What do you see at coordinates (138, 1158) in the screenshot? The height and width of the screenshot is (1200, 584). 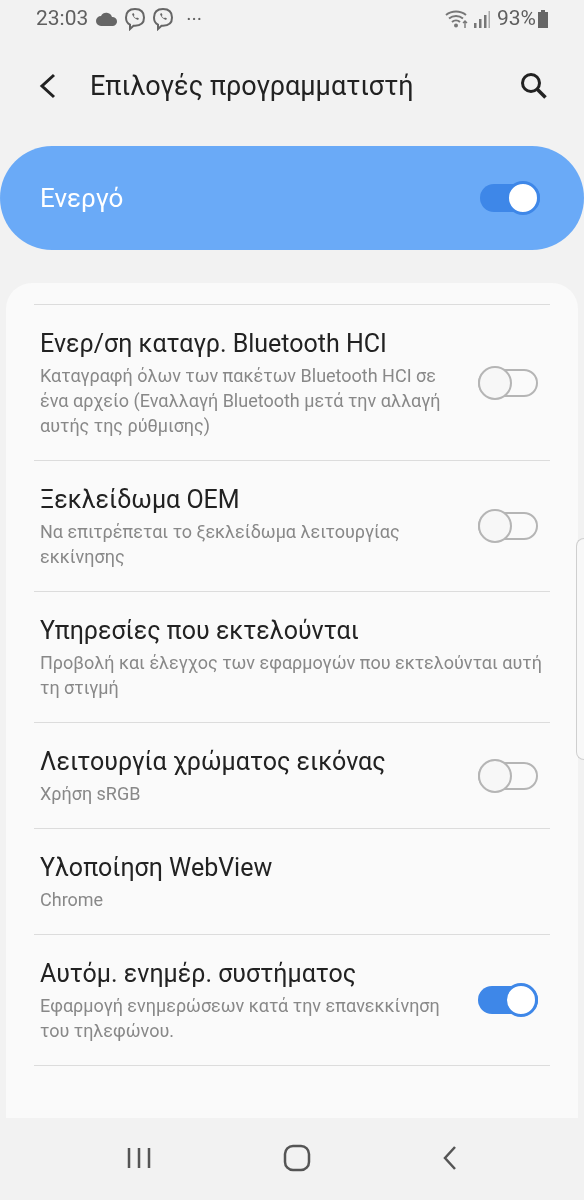 I see `recent-apps-icon` at bounding box center [138, 1158].